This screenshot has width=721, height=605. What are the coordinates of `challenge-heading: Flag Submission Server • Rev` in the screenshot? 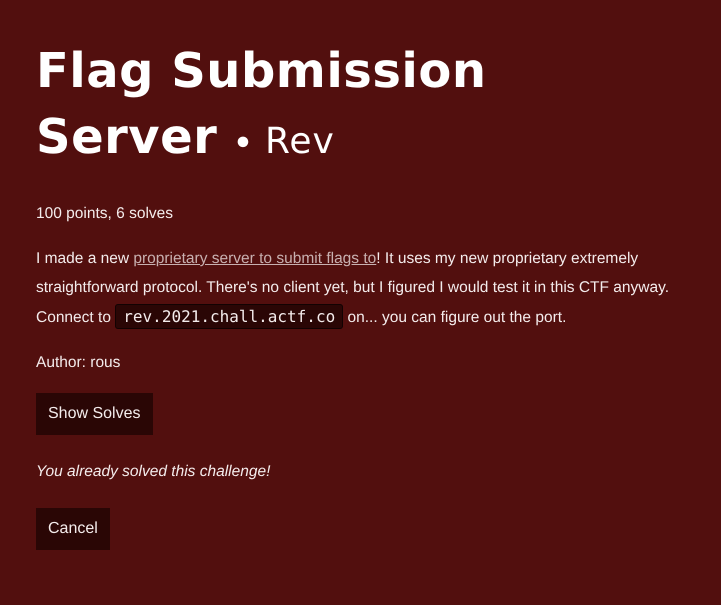 It's located at (262, 104).